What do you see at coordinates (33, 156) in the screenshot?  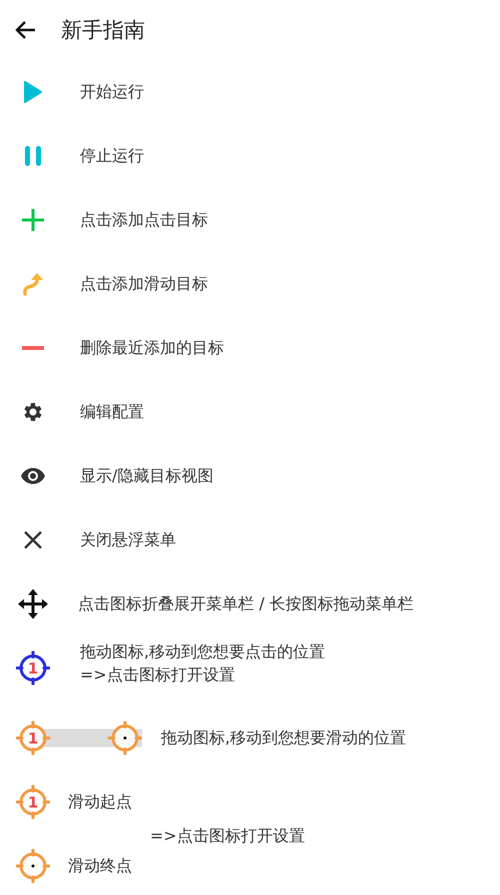 I see `pause-icon` at bounding box center [33, 156].